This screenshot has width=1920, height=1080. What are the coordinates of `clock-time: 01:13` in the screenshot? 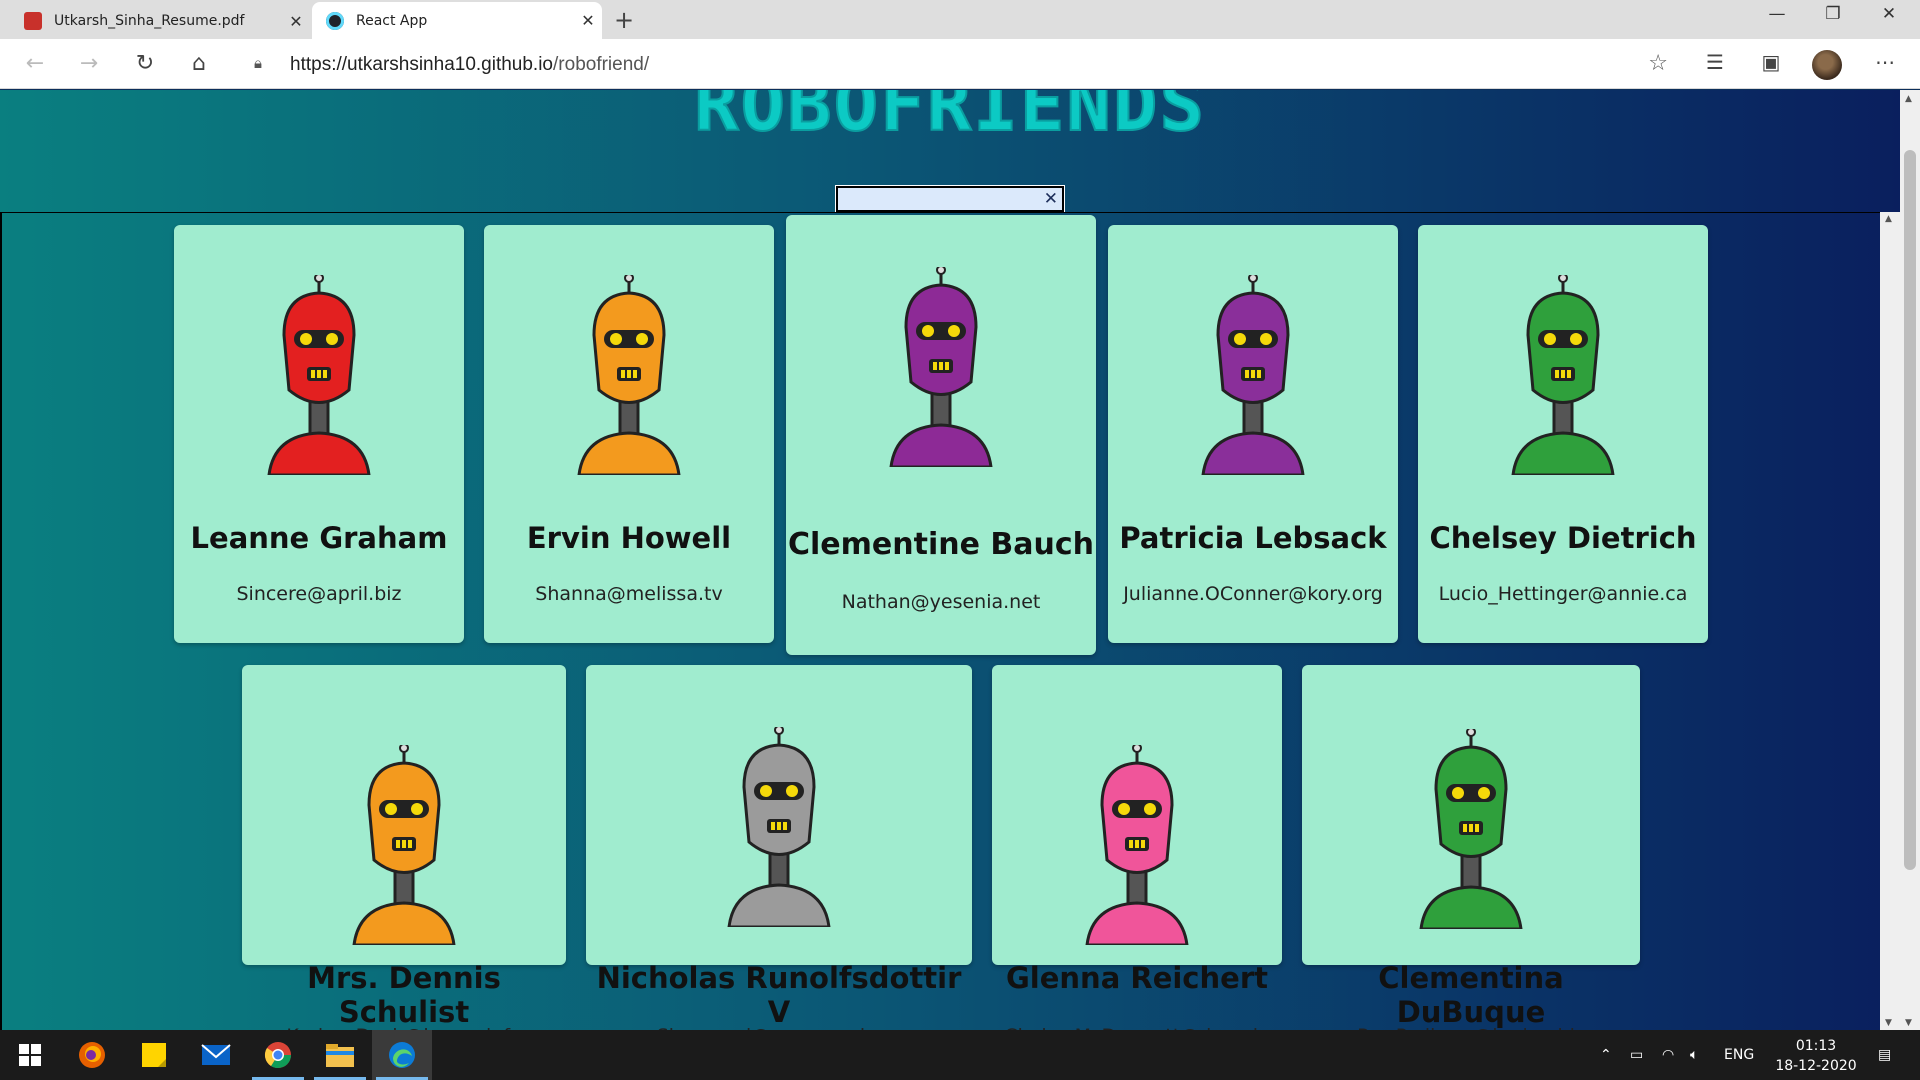 It's located at (1816, 1046).